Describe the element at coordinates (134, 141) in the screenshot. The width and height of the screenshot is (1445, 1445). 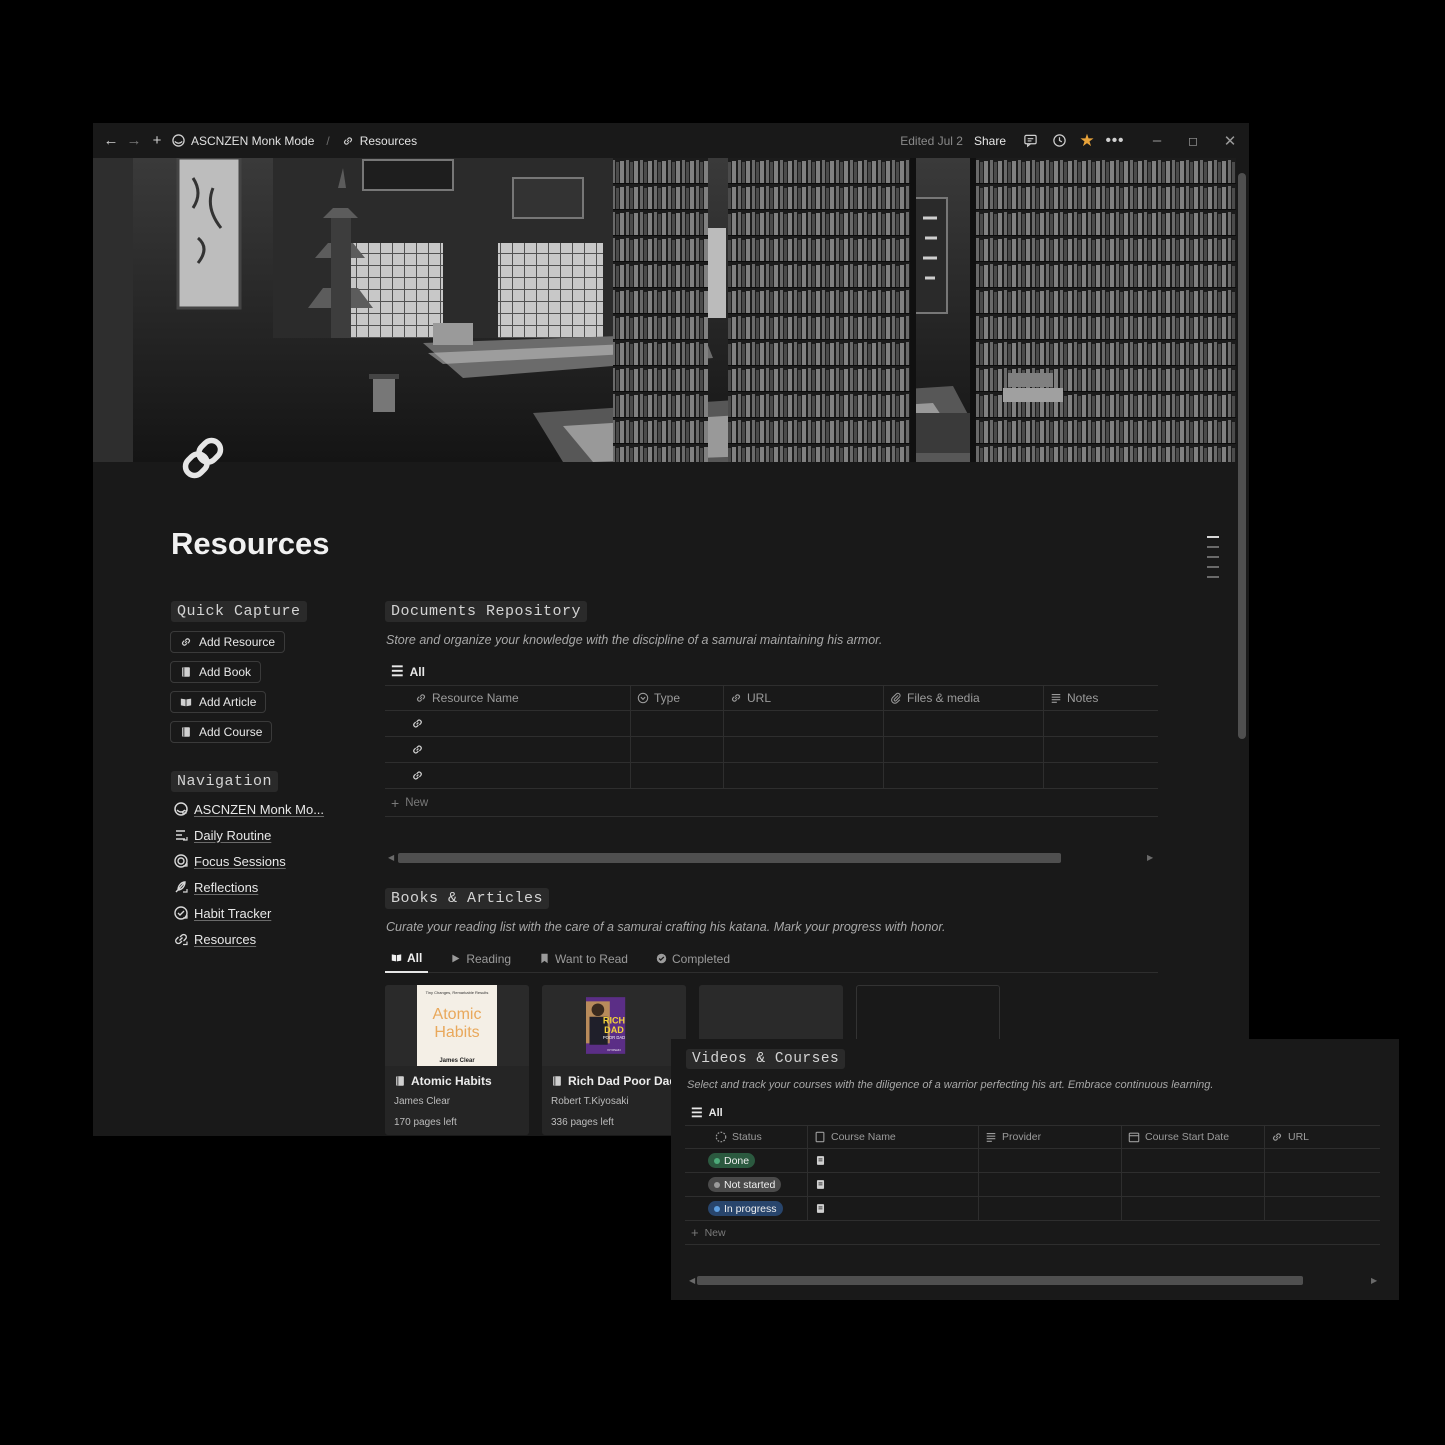
I see `forward-arrow-icon: →` at that location.